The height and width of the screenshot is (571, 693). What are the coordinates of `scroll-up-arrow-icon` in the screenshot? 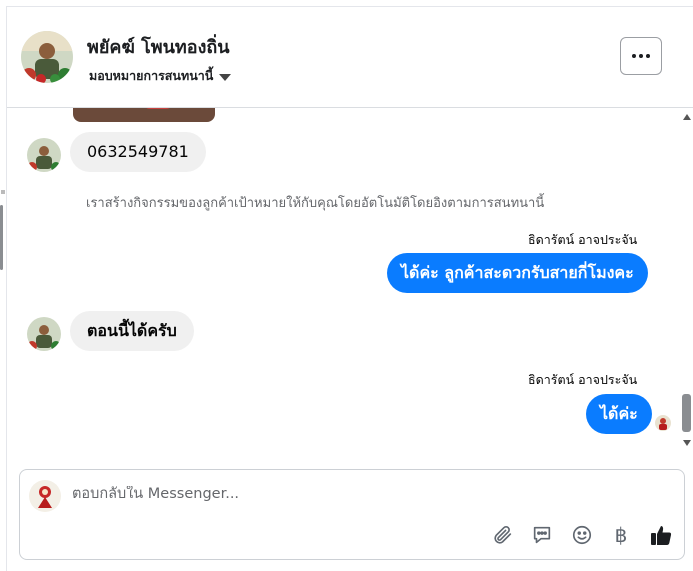 It's located at (687, 117).